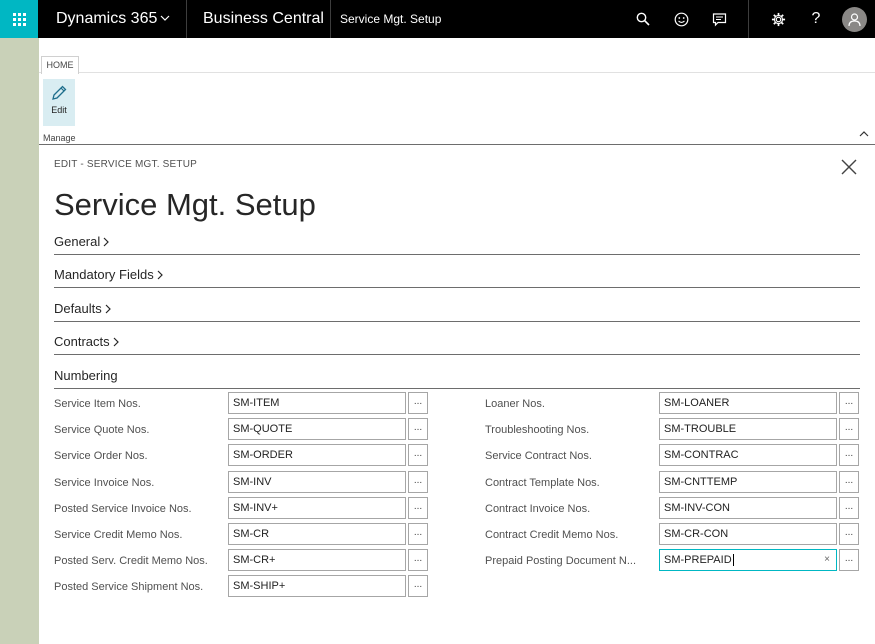 This screenshot has width=875, height=644. What do you see at coordinates (457, 64) in the screenshot?
I see `ribbon-tabstrip` at bounding box center [457, 64].